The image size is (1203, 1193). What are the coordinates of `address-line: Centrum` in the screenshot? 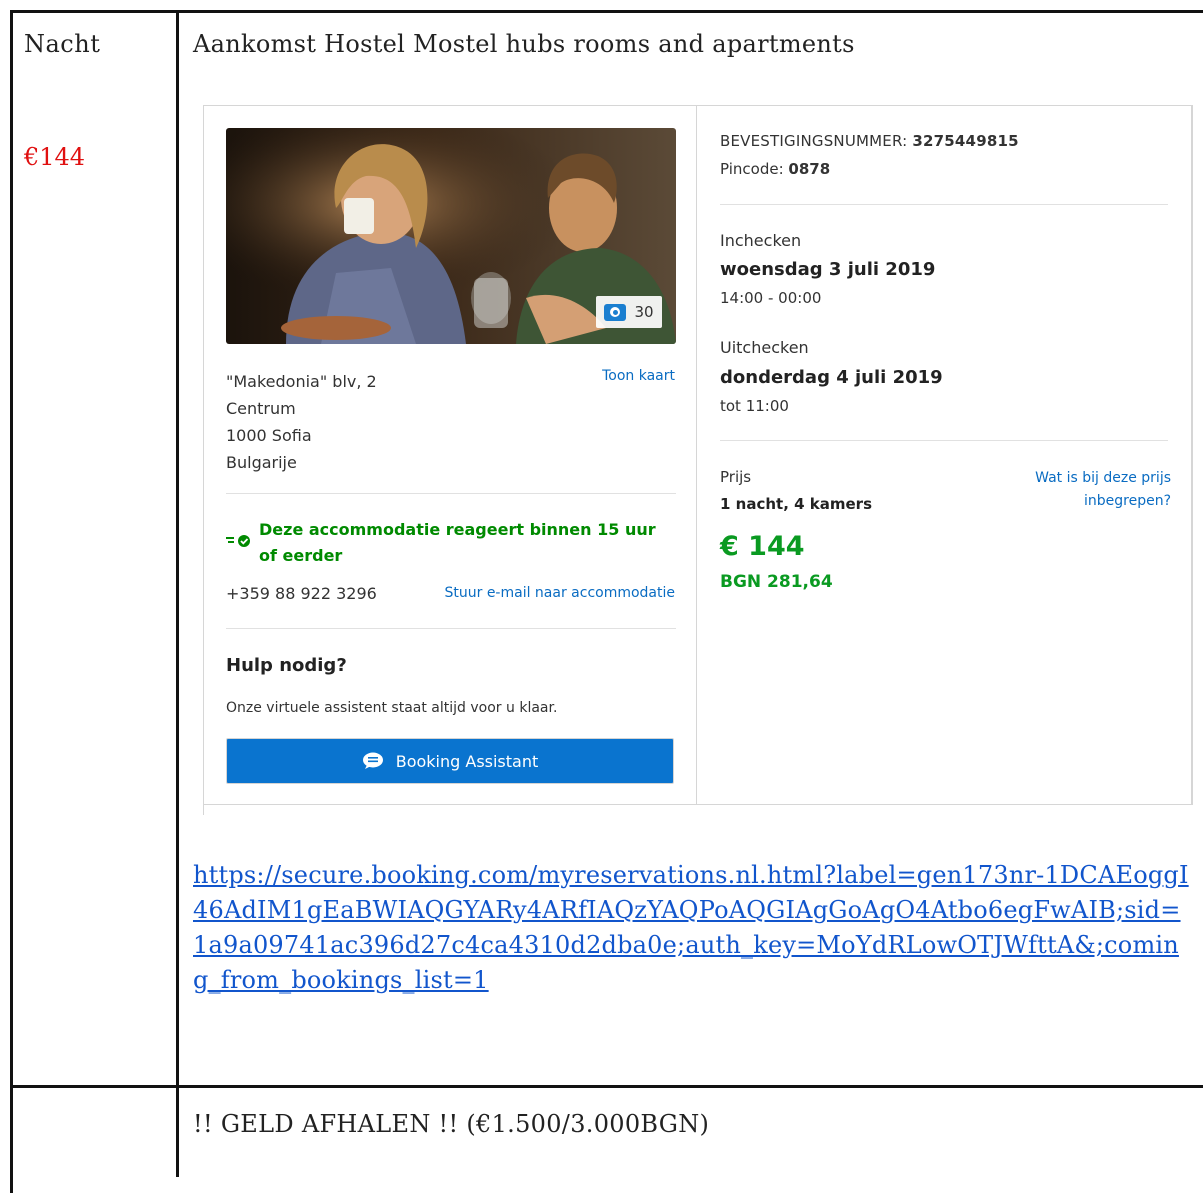 It's located at (261, 408).